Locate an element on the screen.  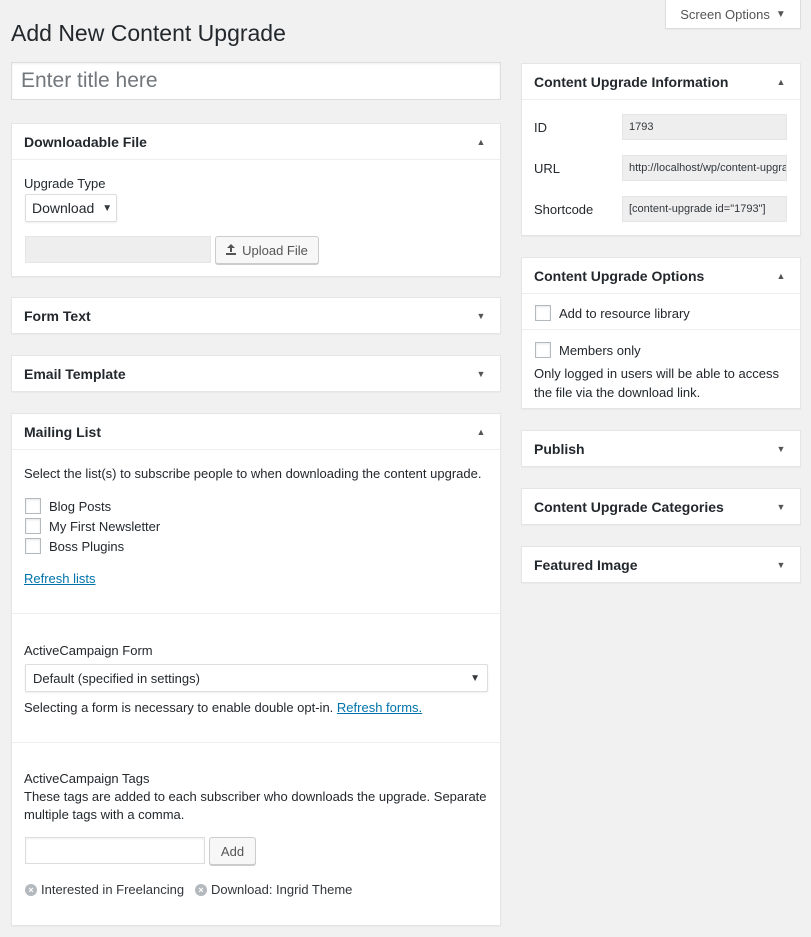
list-item: My First Newsletter is located at coordinates (92, 526).